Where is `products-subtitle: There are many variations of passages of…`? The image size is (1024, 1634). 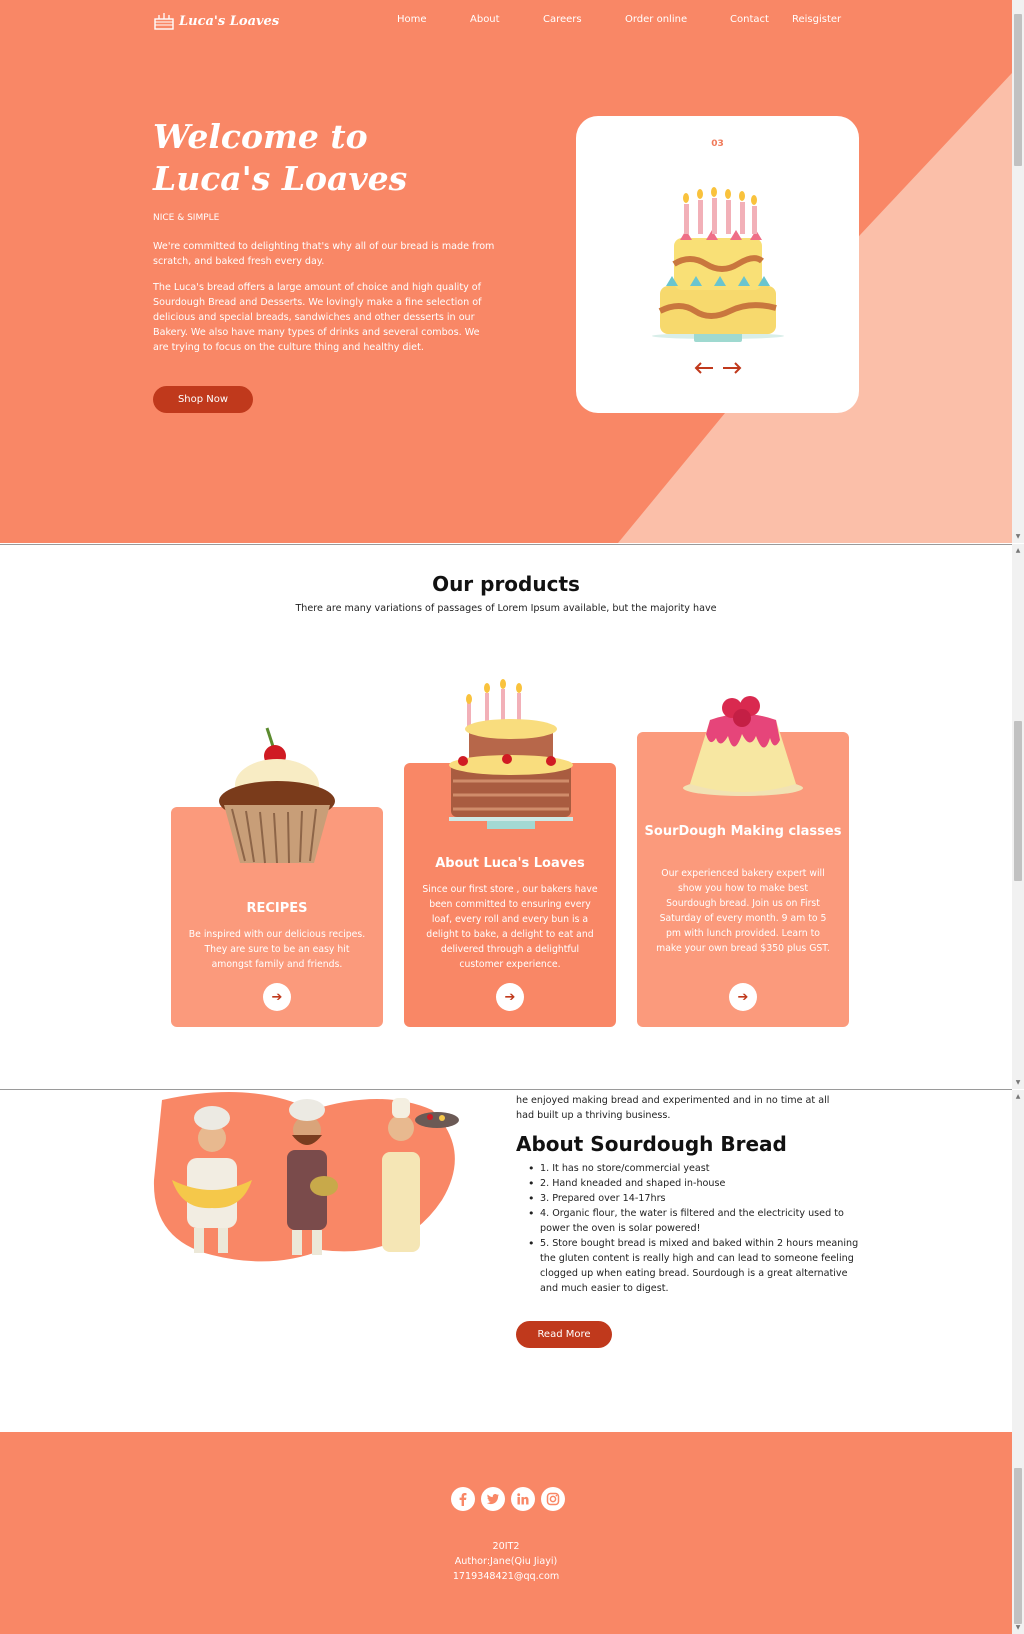 products-subtitle: There are many variations of passages of… is located at coordinates (506, 608).